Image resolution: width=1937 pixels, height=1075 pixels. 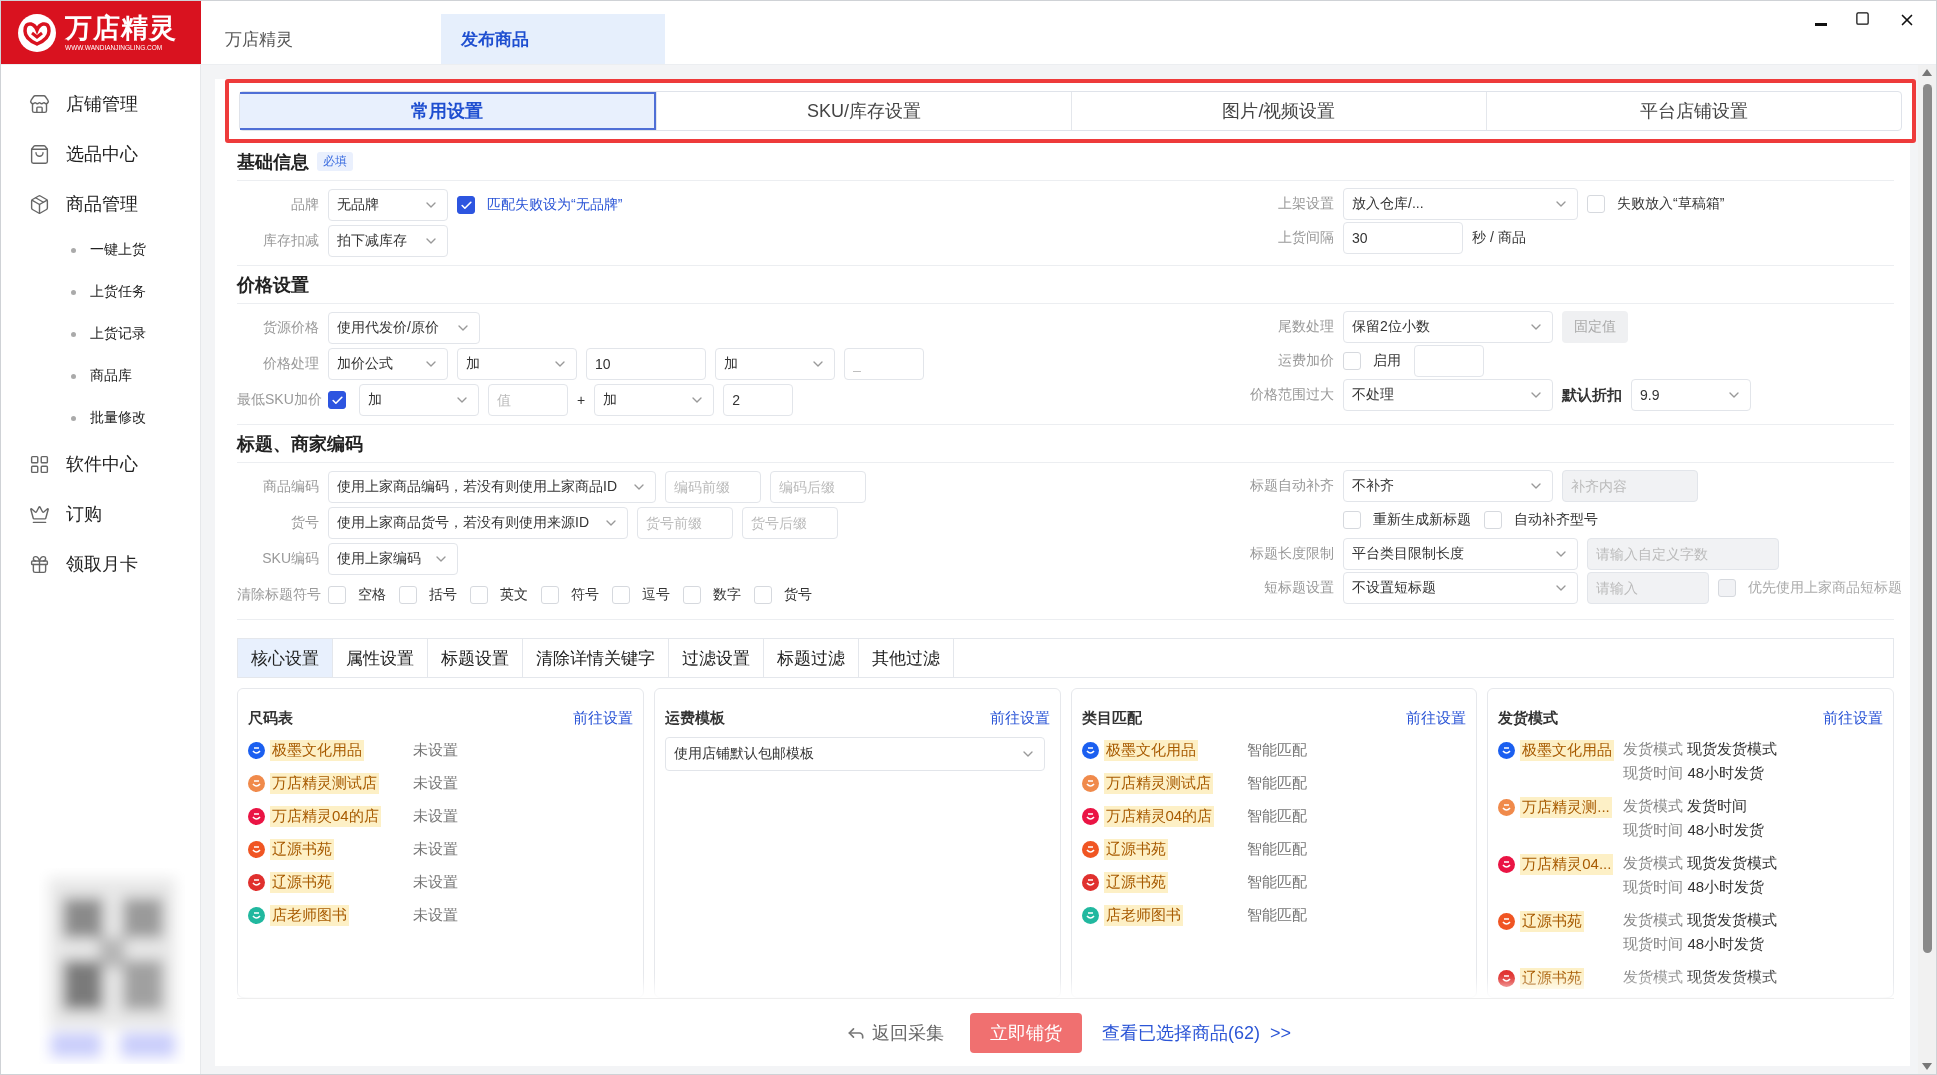 I want to click on checkbox: 空格, so click(x=357, y=595).